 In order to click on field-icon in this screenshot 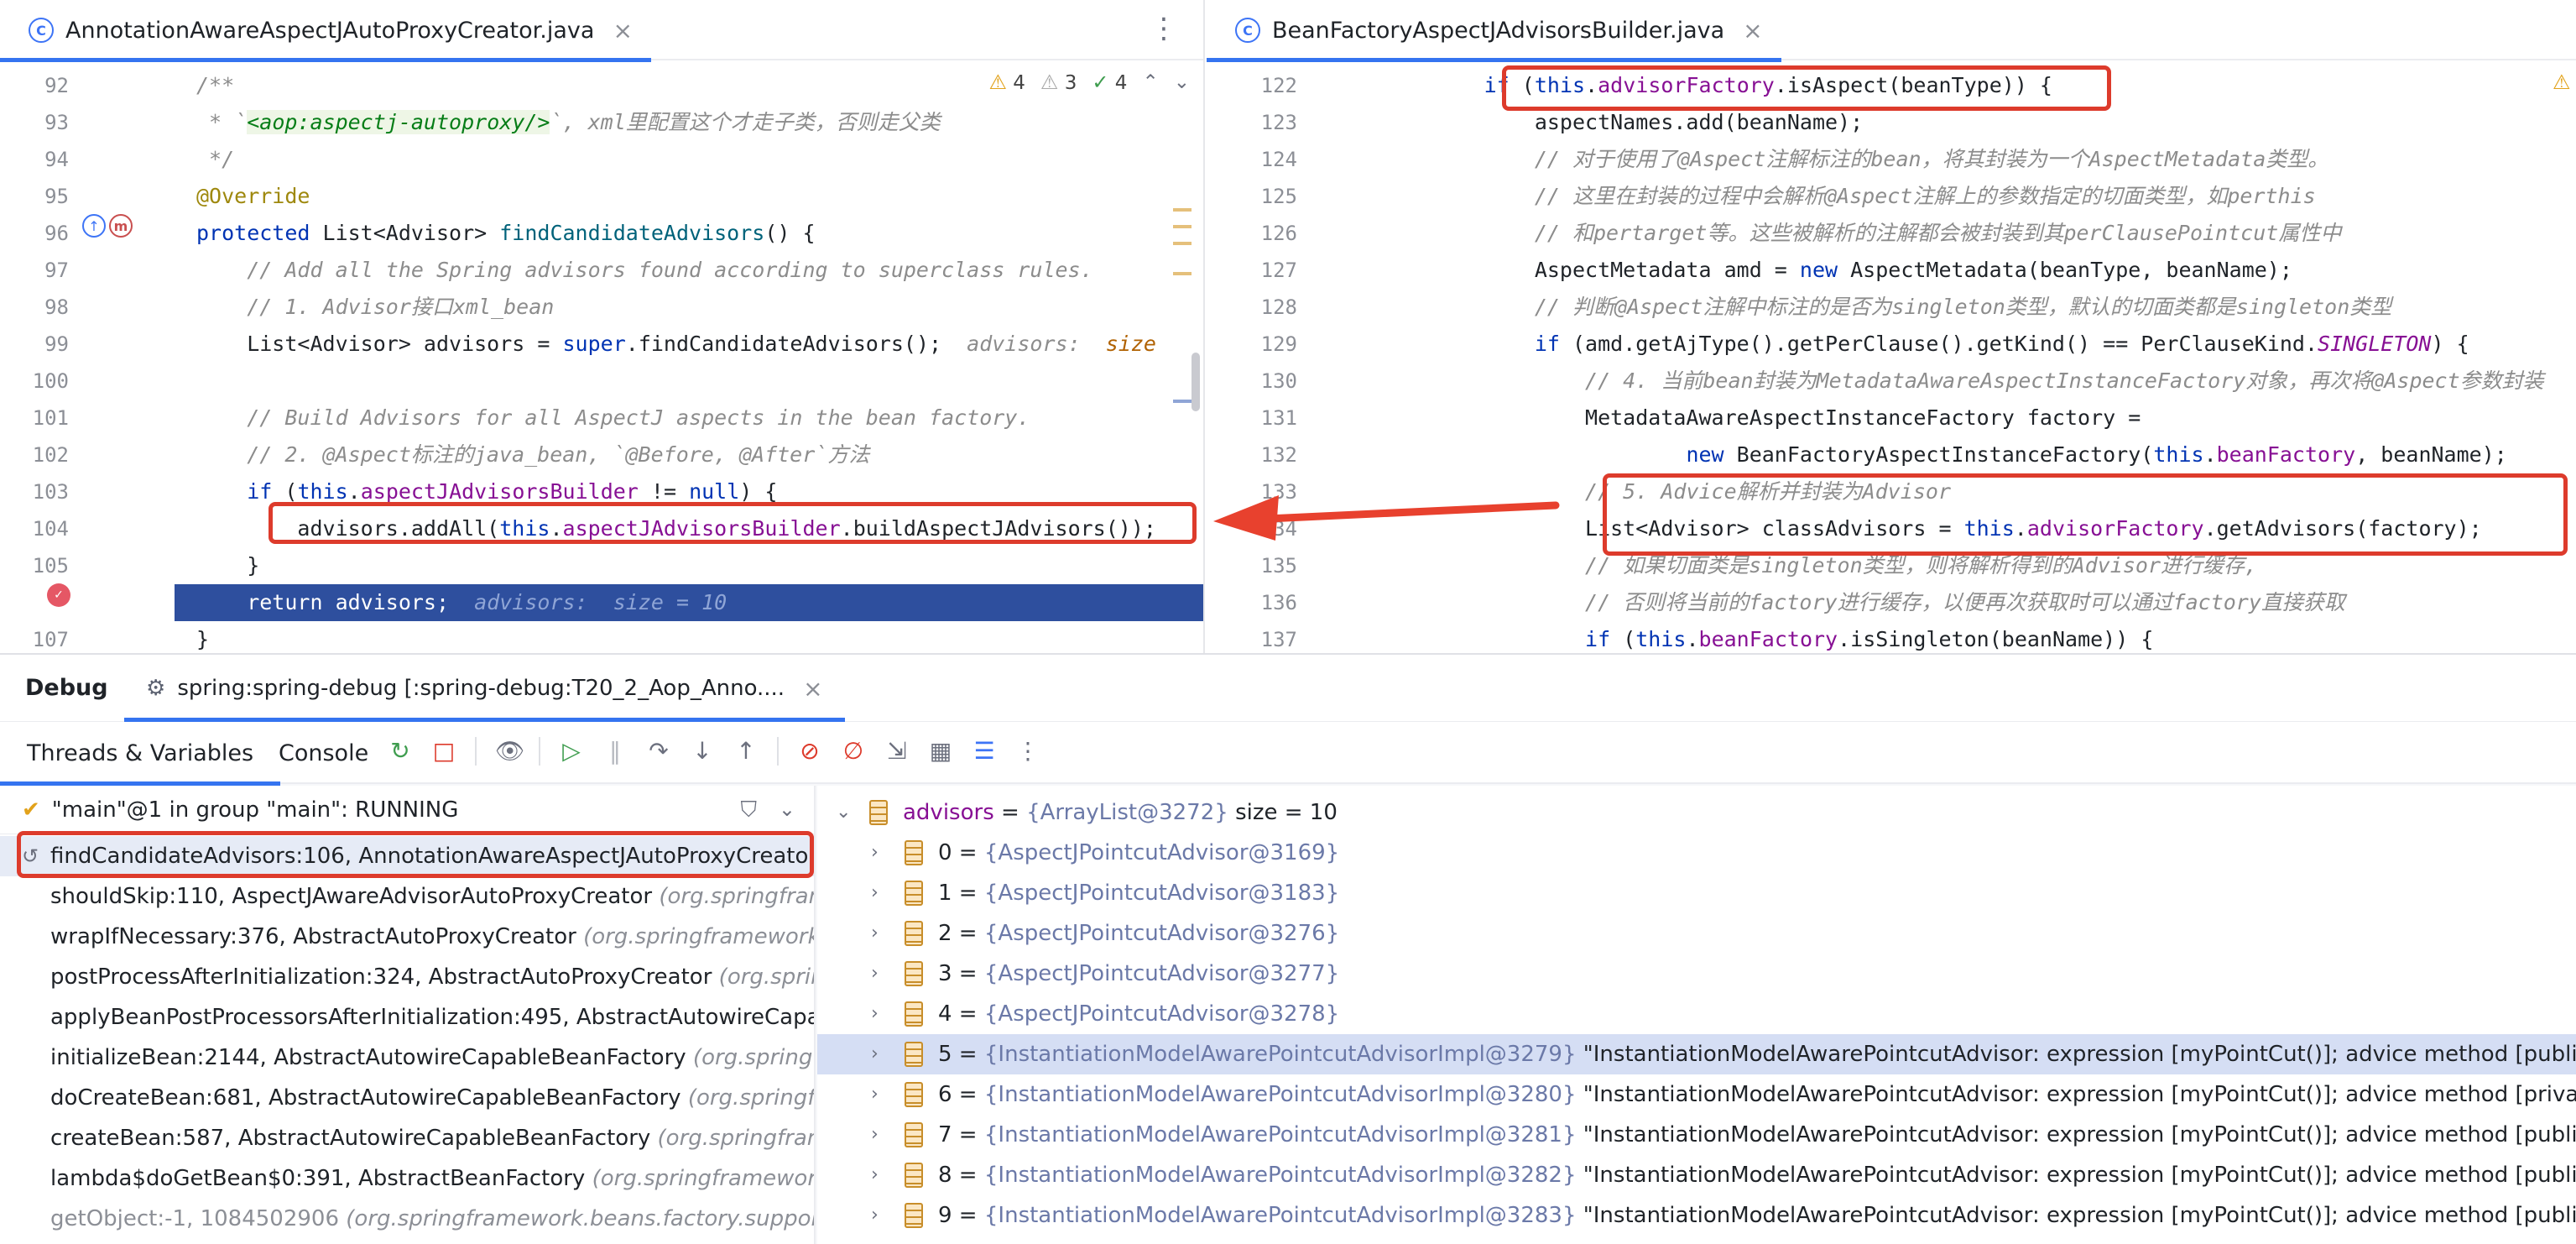, I will do `click(914, 893)`.